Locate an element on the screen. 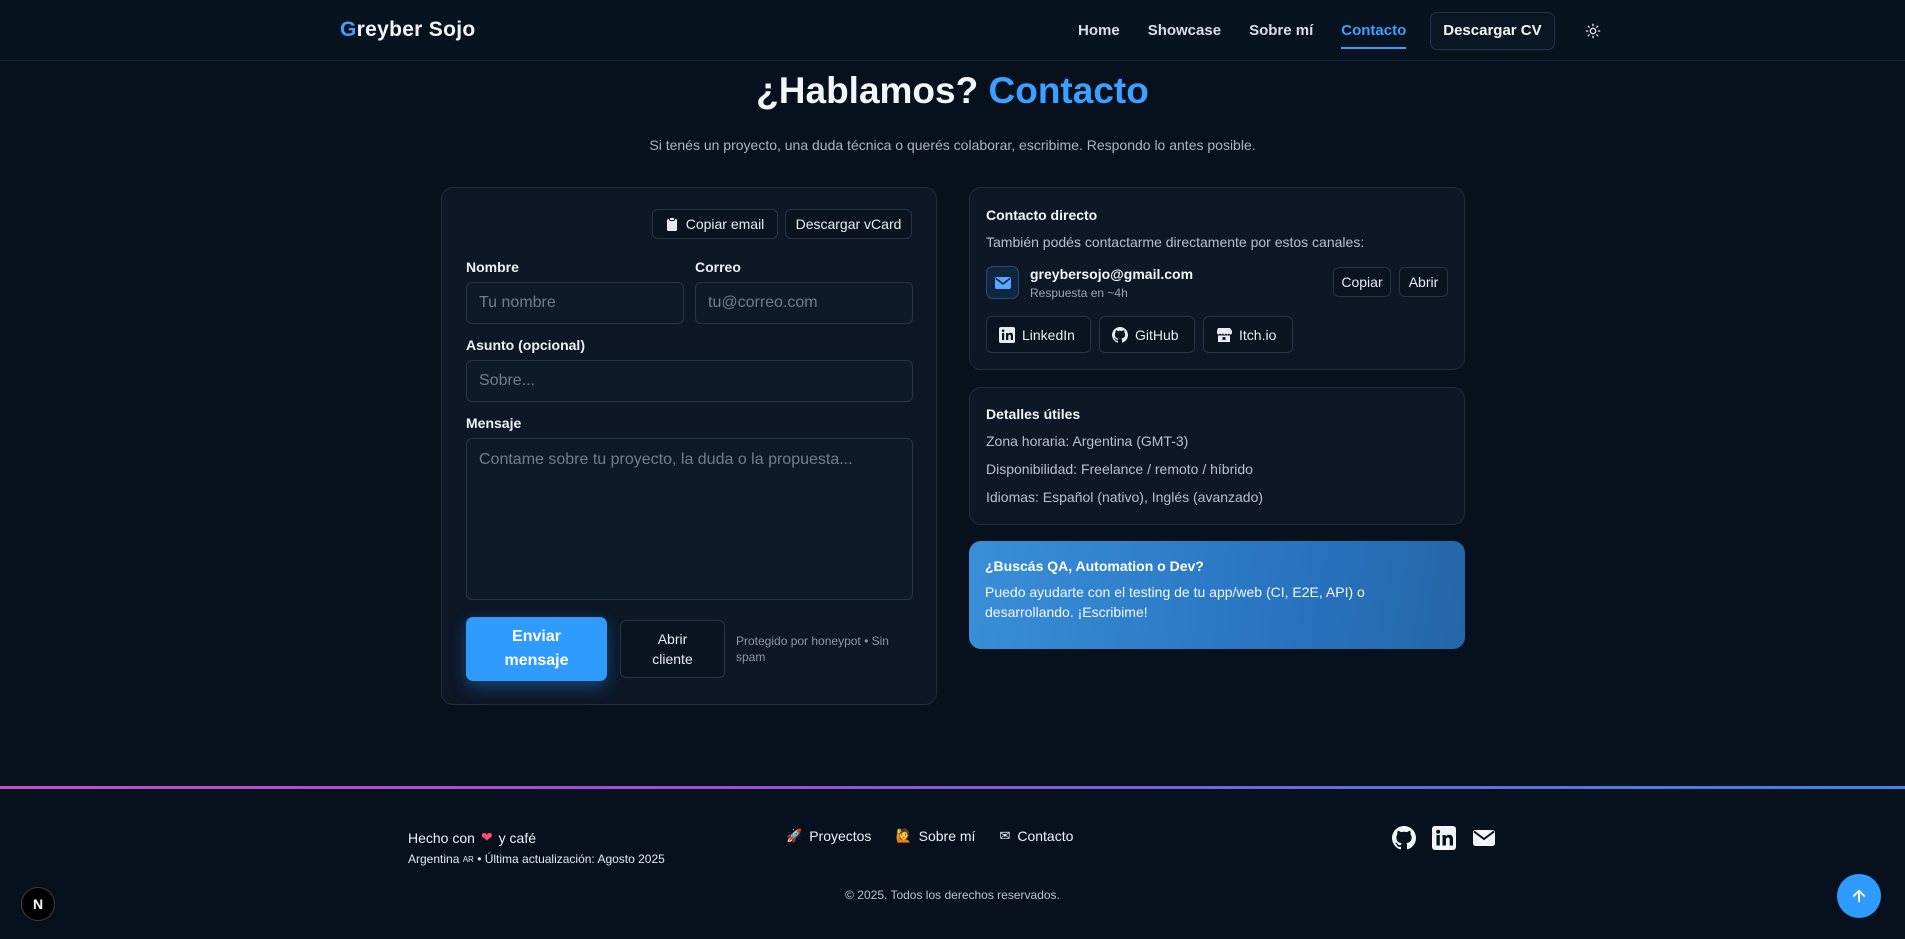 Image resolution: width=1905 pixels, height=939 pixels. send-label-line1: Enviar is located at coordinates (536, 636).